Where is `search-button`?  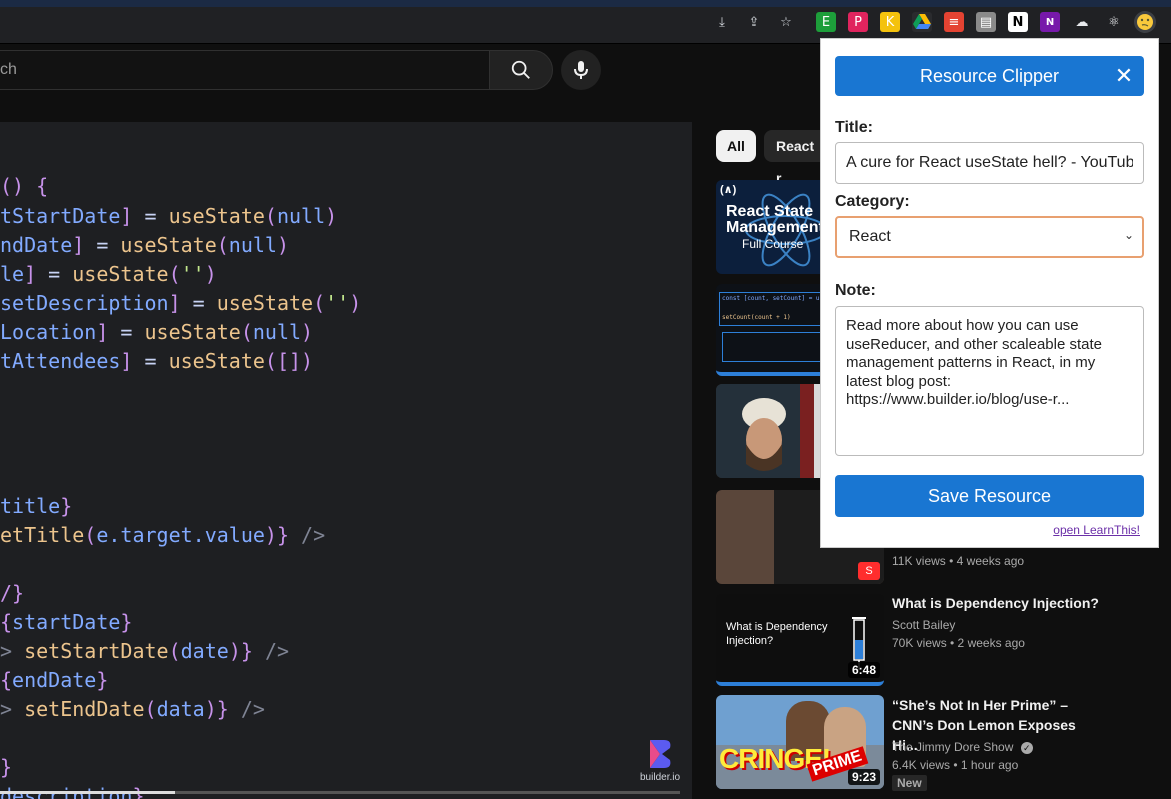 search-button is located at coordinates (521, 70).